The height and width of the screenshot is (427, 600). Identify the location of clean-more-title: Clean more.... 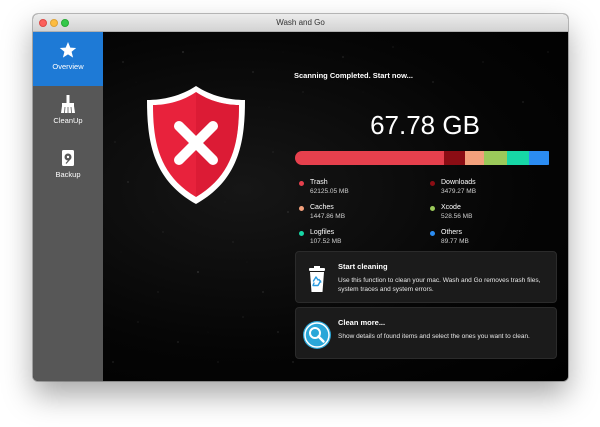
(362, 322).